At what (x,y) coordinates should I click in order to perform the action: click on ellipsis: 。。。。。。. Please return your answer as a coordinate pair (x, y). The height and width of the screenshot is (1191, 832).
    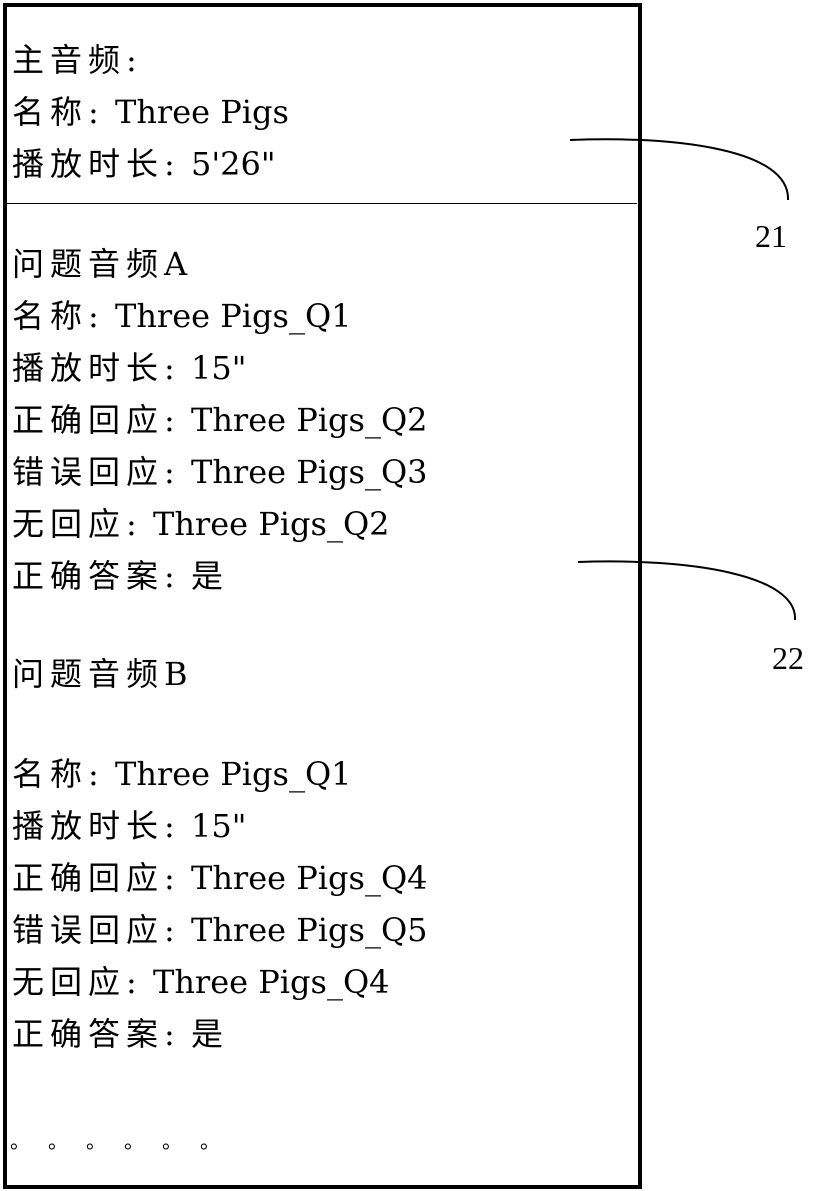
    Looking at the image, I should click on (129, 1141).